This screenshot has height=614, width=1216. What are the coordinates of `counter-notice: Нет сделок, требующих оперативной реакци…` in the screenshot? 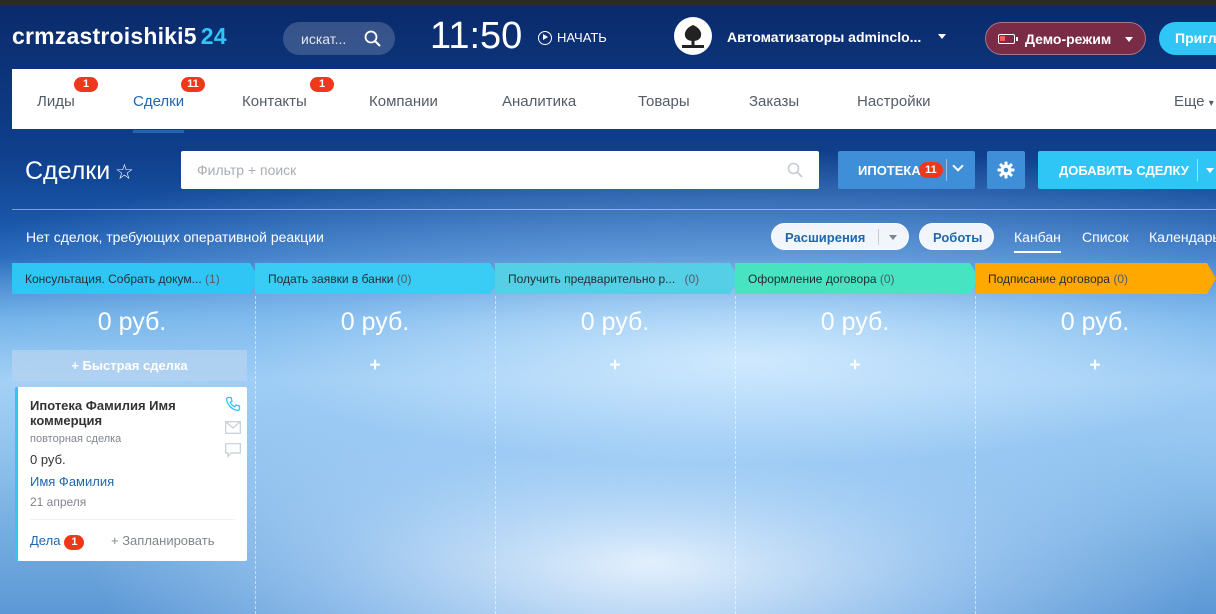 It's located at (175, 237).